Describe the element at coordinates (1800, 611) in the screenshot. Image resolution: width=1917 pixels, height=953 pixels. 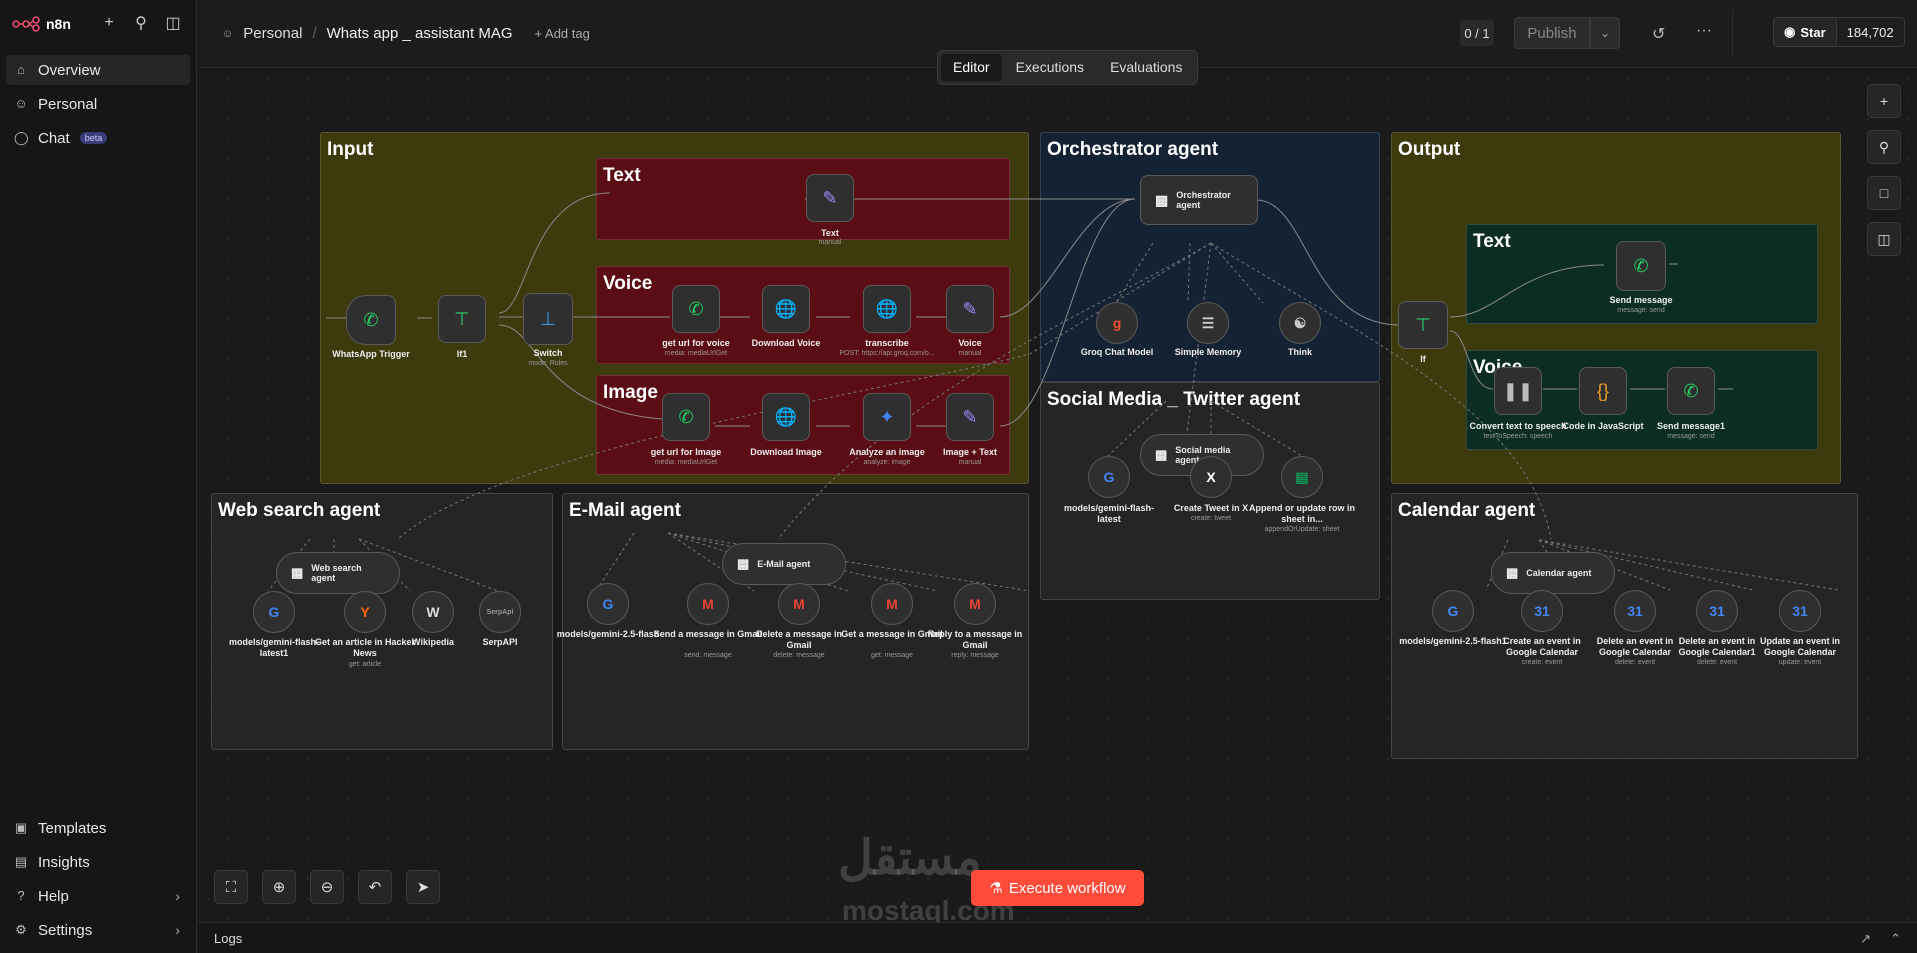
I see `cal-update-node: 31` at that location.